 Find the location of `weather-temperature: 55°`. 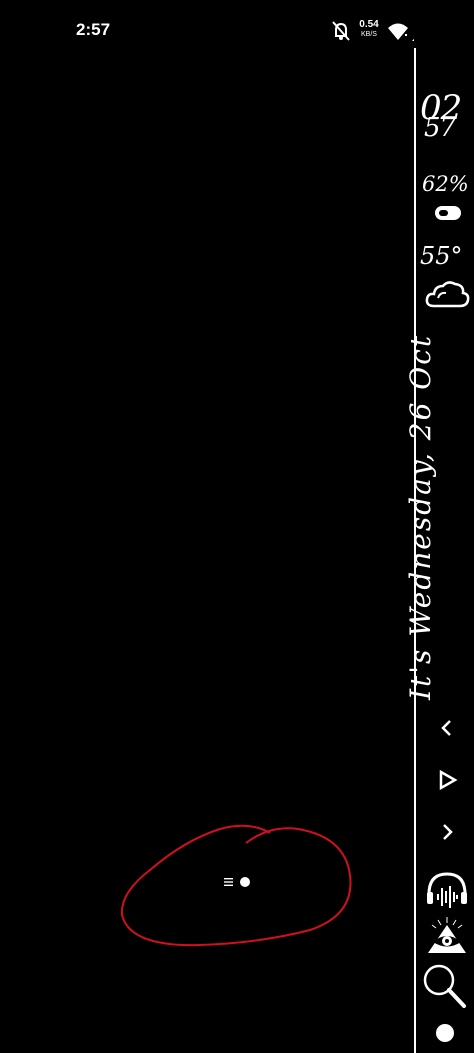

weather-temperature: 55° is located at coordinates (441, 256).